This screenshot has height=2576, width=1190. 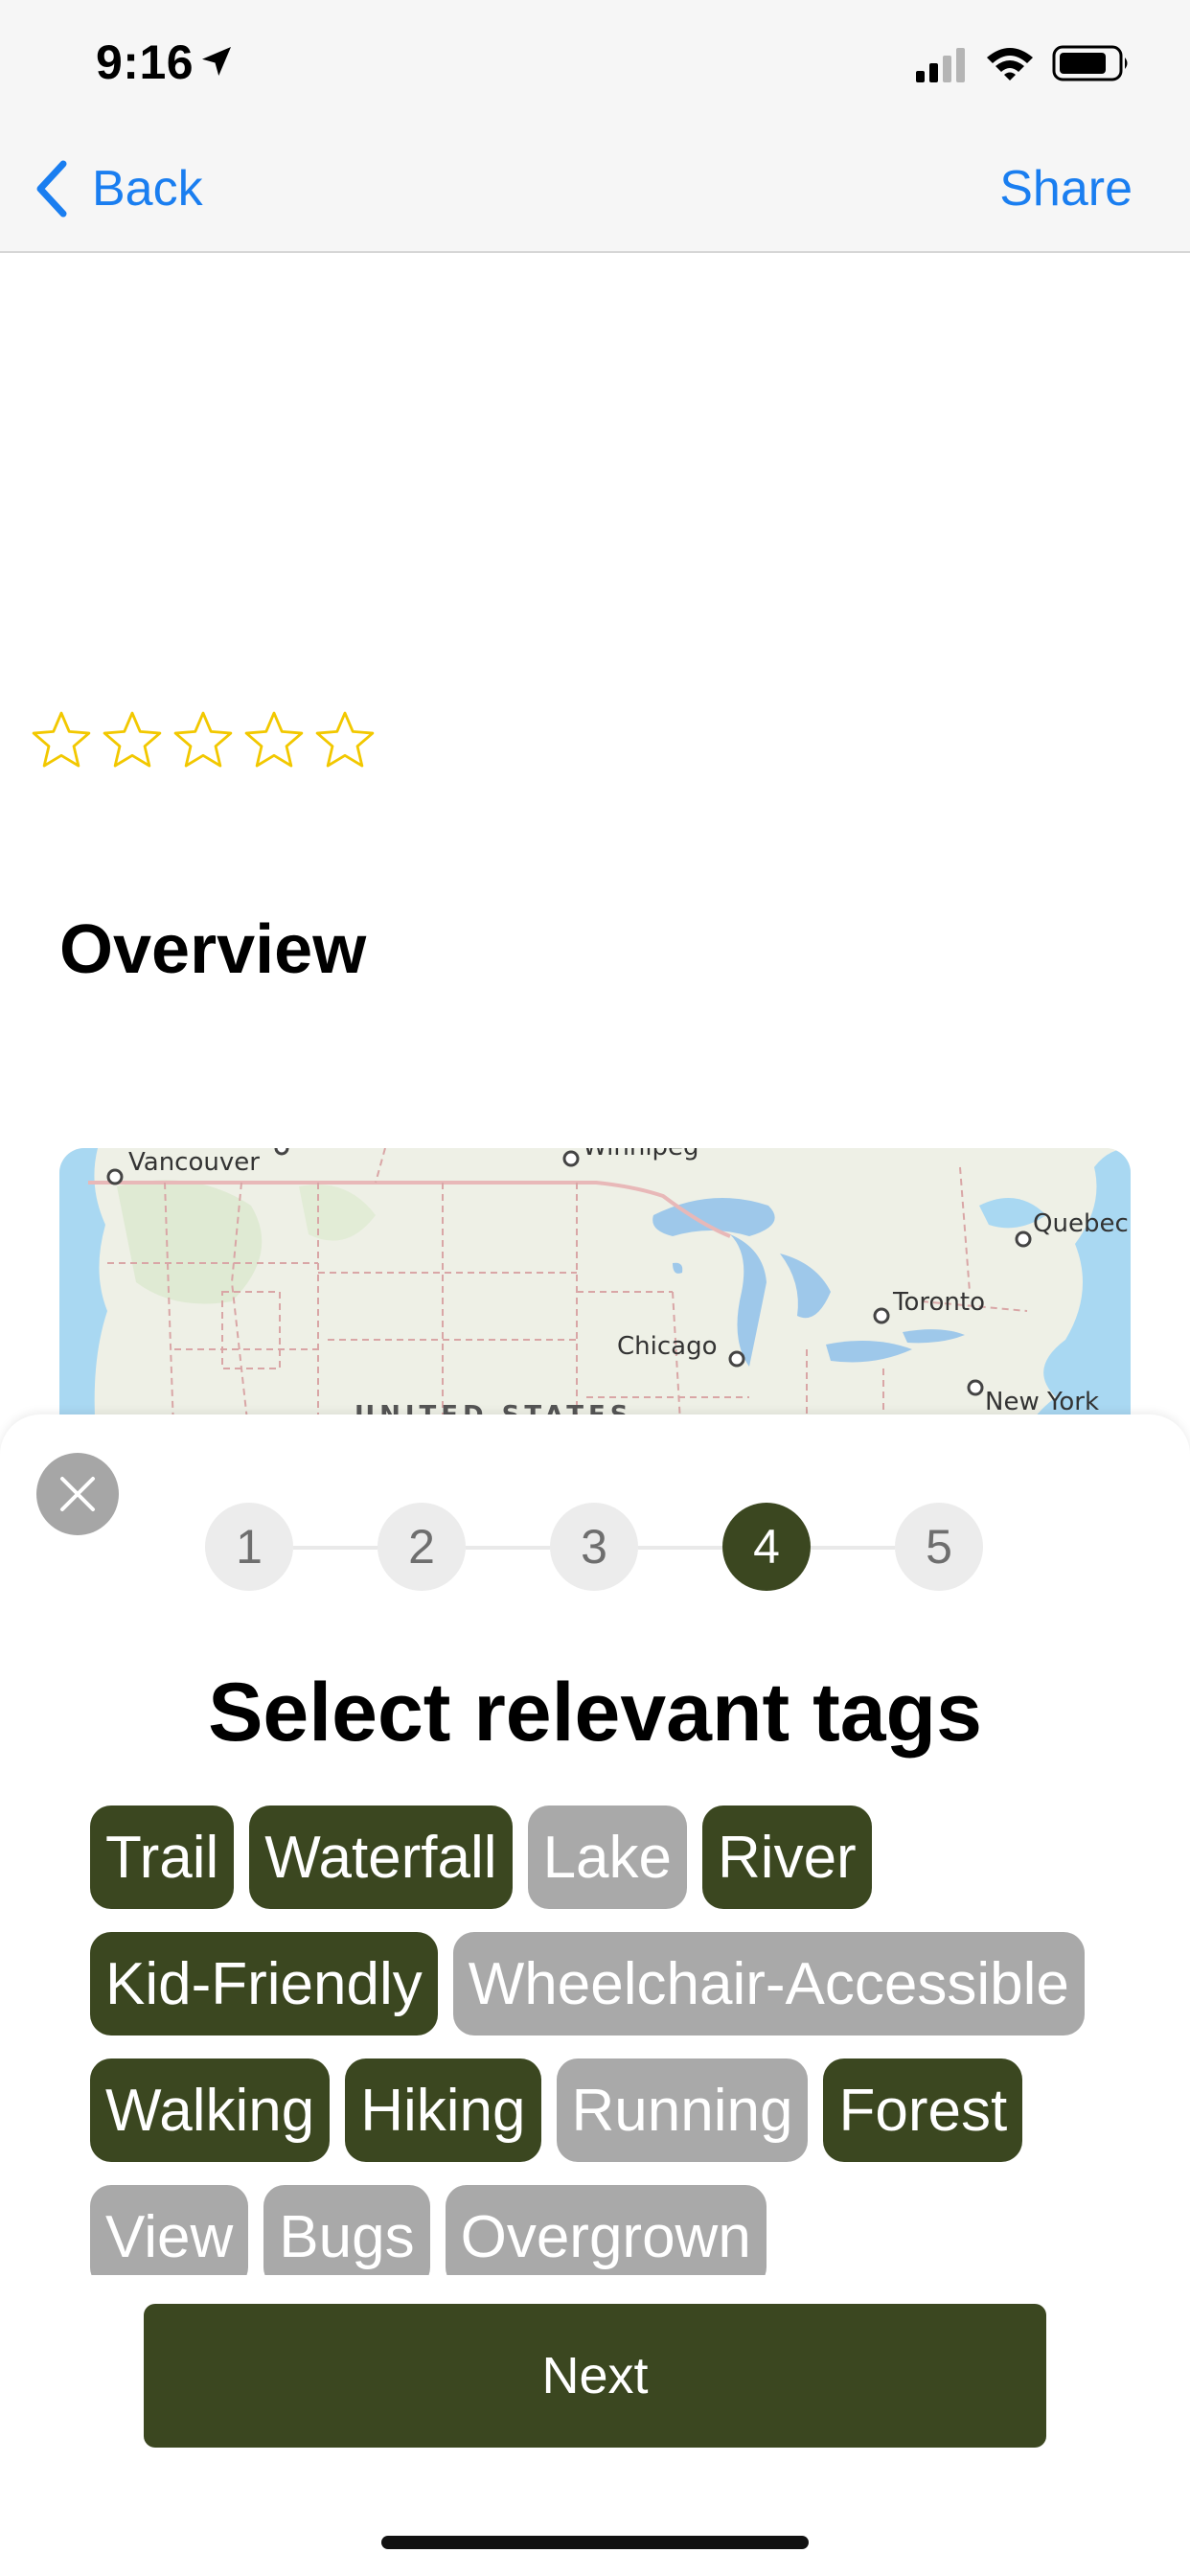 I want to click on share-button-label: Share, so click(x=1066, y=189).